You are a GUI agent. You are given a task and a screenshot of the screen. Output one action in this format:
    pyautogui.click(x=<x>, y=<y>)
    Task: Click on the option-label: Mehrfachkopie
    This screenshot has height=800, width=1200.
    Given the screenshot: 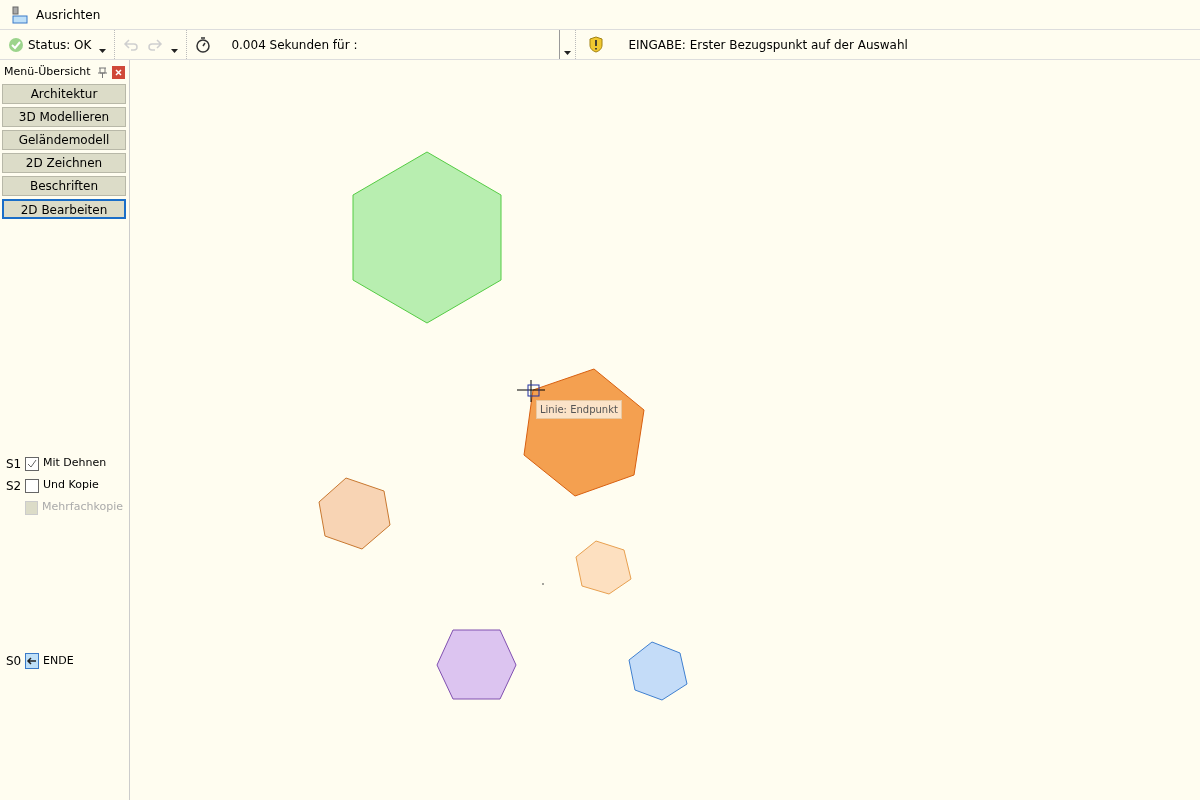 What is the action you would take?
    pyautogui.click(x=82, y=507)
    